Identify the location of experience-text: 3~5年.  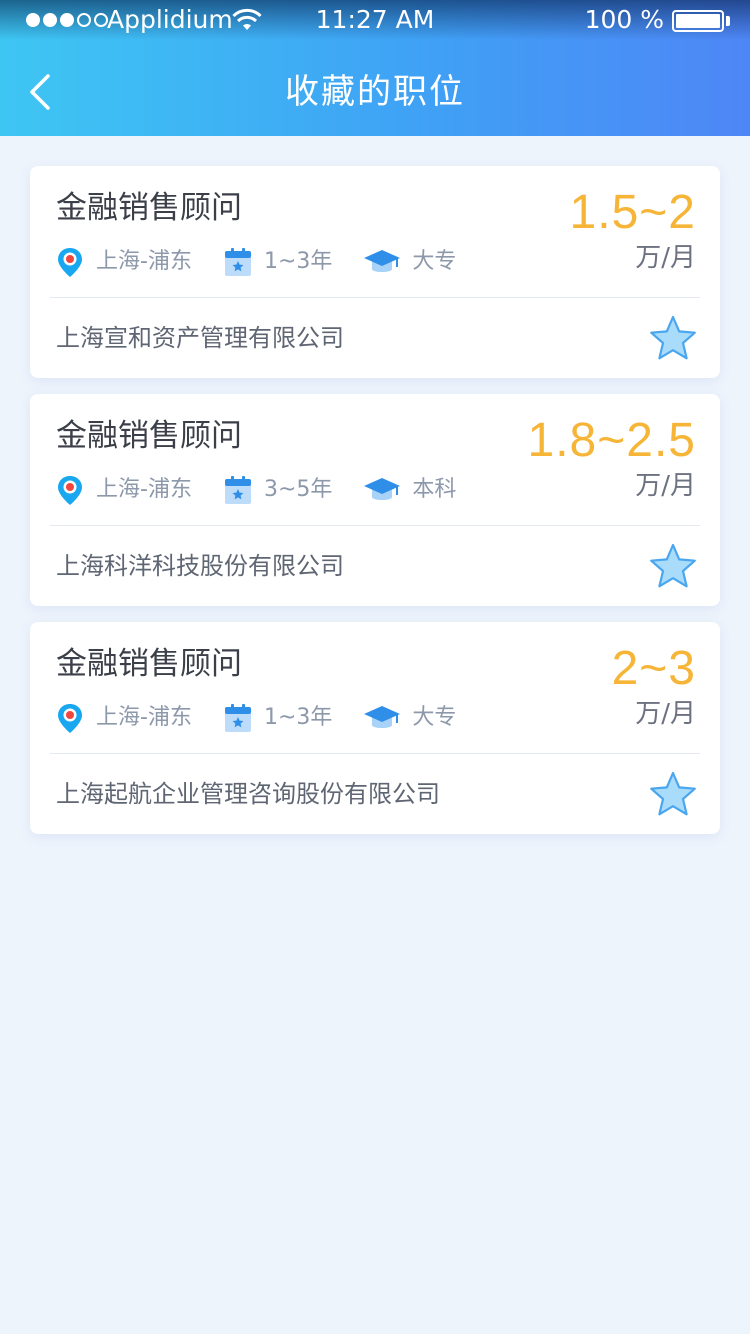
(298, 489).